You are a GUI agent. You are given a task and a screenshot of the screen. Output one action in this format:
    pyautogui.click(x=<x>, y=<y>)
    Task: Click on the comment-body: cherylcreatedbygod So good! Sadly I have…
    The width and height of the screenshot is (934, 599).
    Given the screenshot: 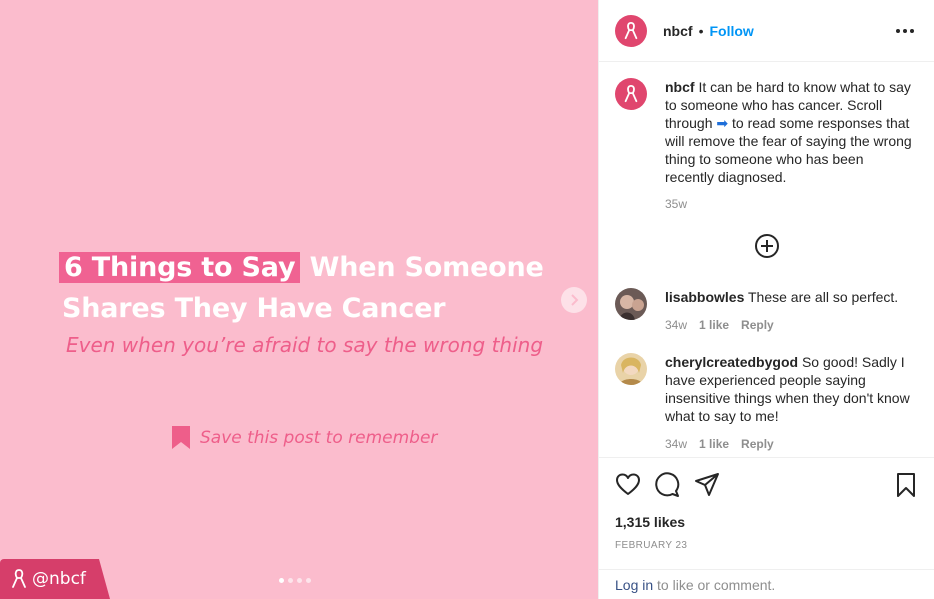 What is the action you would take?
    pyautogui.click(x=790, y=403)
    